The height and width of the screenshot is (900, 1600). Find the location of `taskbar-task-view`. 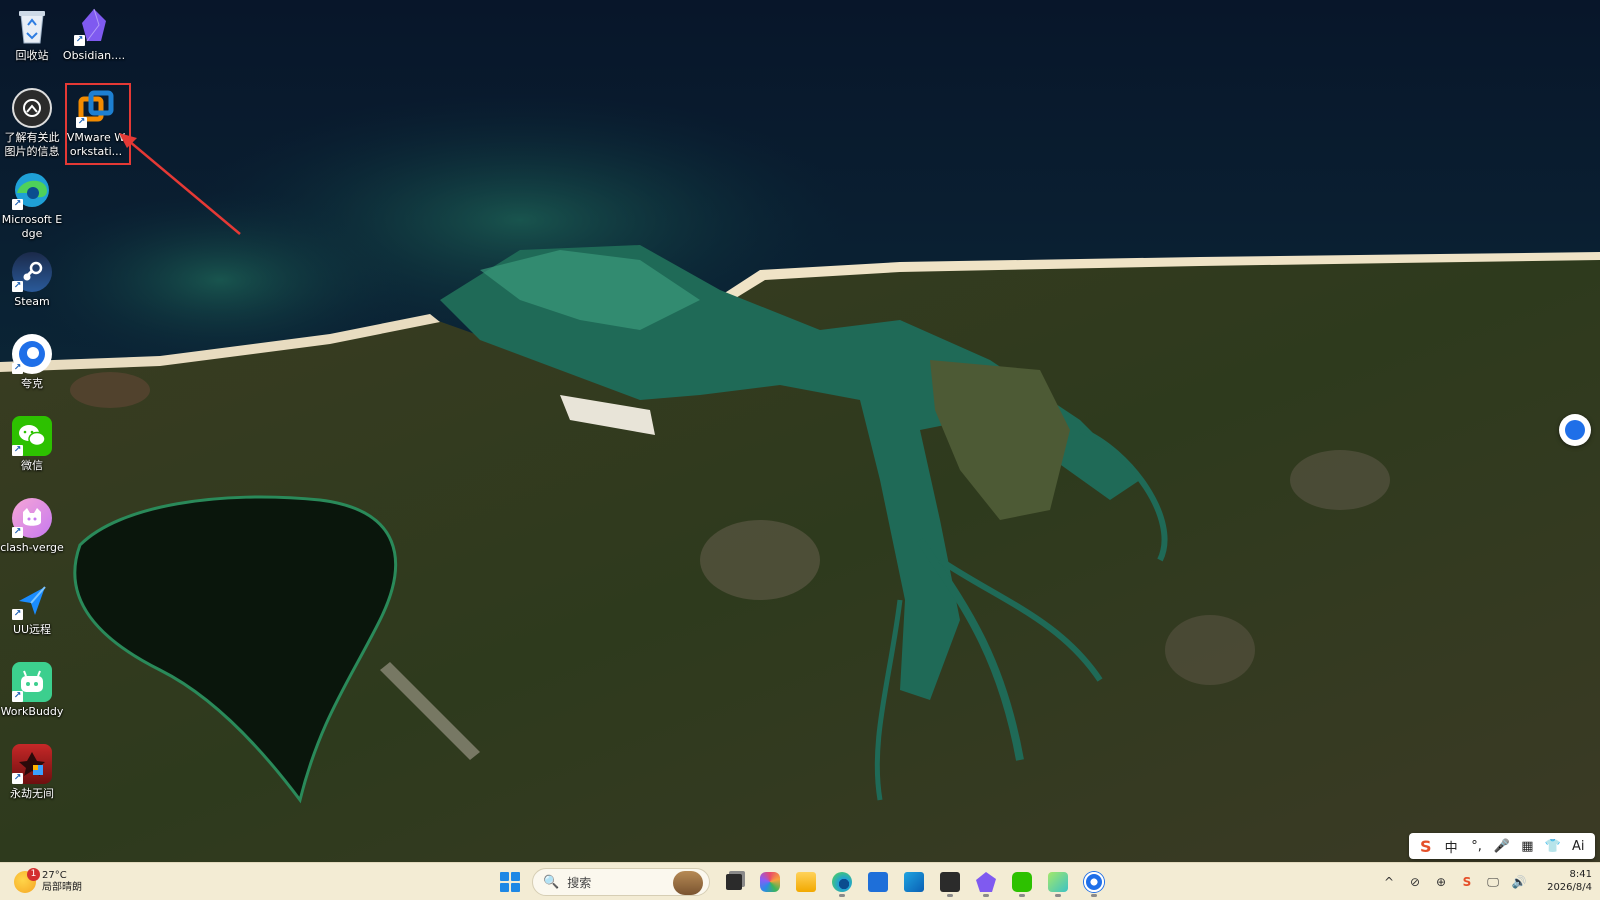

taskbar-task-view is located at coordinates (734, 882).